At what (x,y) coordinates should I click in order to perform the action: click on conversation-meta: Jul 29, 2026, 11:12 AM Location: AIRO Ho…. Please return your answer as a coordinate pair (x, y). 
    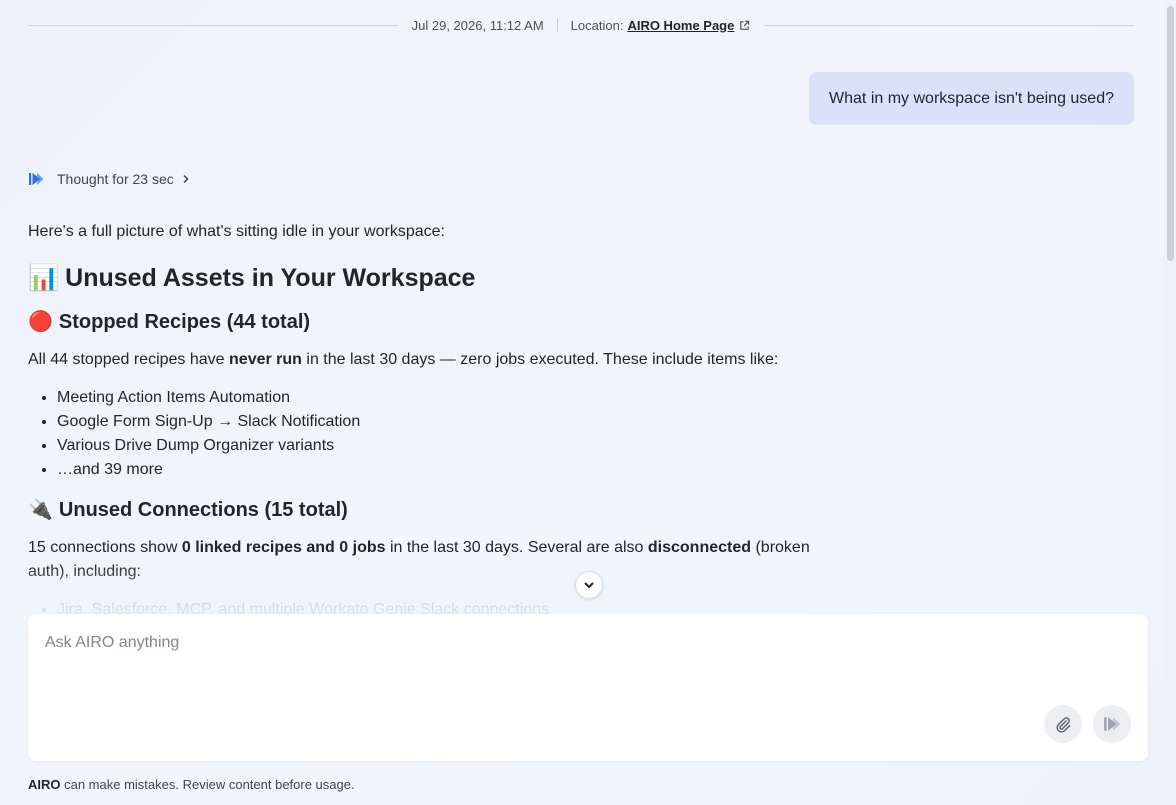
    Looking at the image, I should click on (581, 25).